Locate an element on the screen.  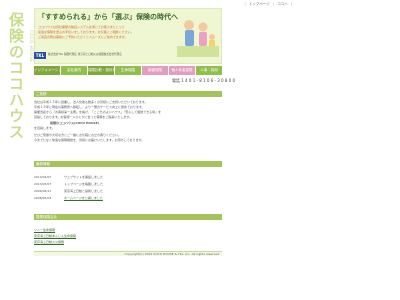
tkl-description: 株式会社TKL 保険代理店 東京海上日動火災保険株式会社代理店 is located at coordinates (85, 54).